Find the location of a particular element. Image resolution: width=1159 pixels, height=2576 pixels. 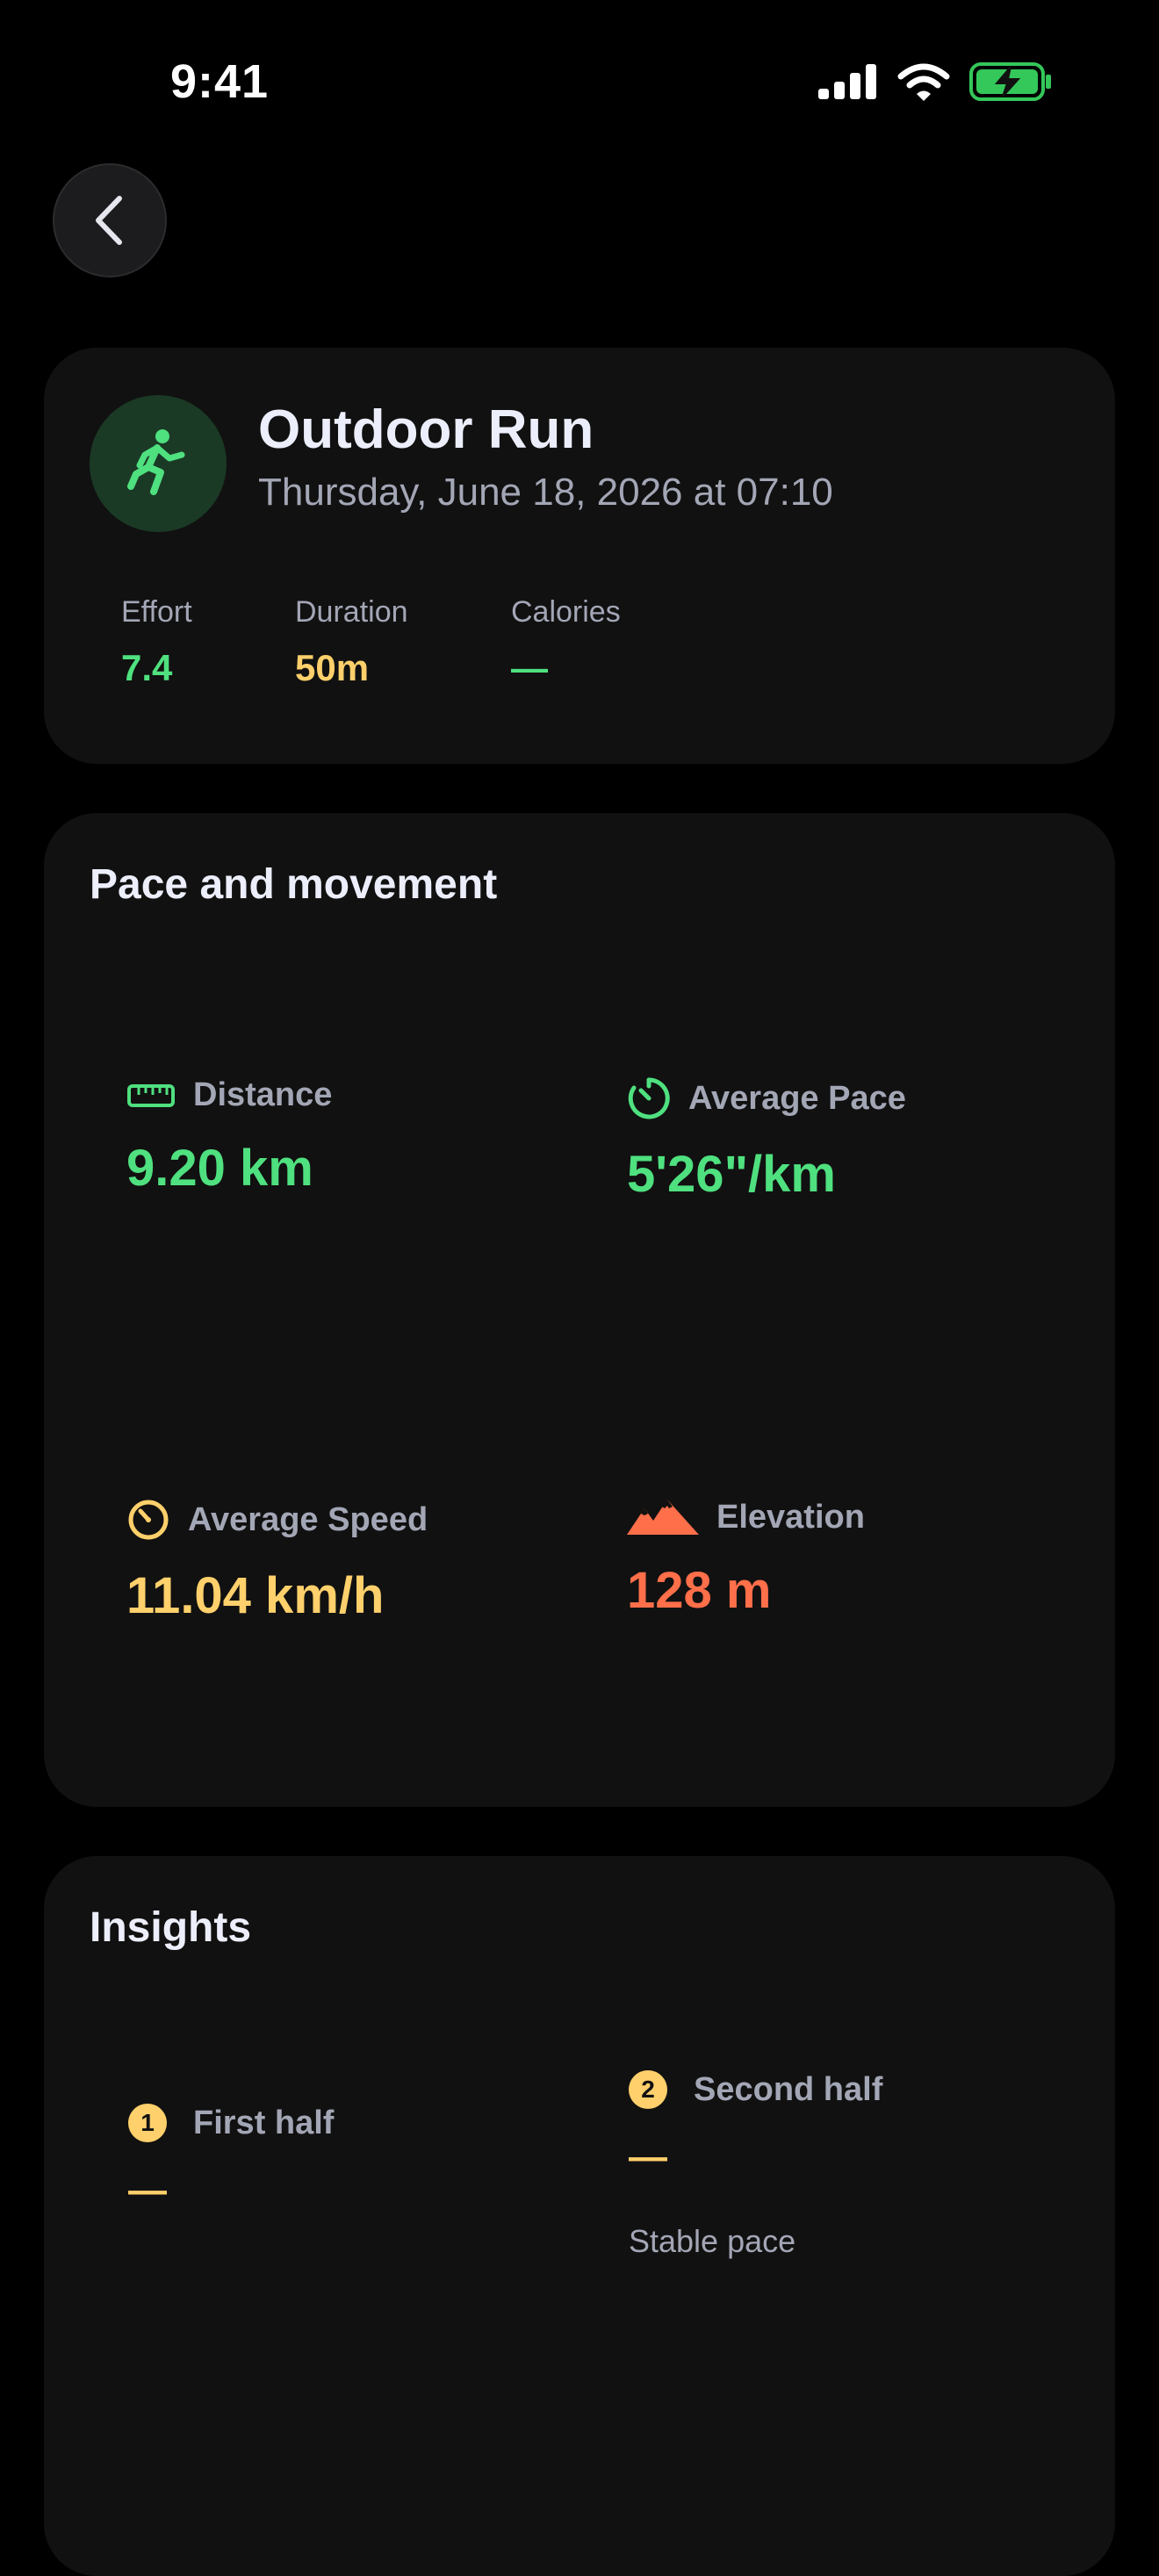

metric-average-speed: Average Speed 11.04 km/h is located at coordinates (277, 1561).